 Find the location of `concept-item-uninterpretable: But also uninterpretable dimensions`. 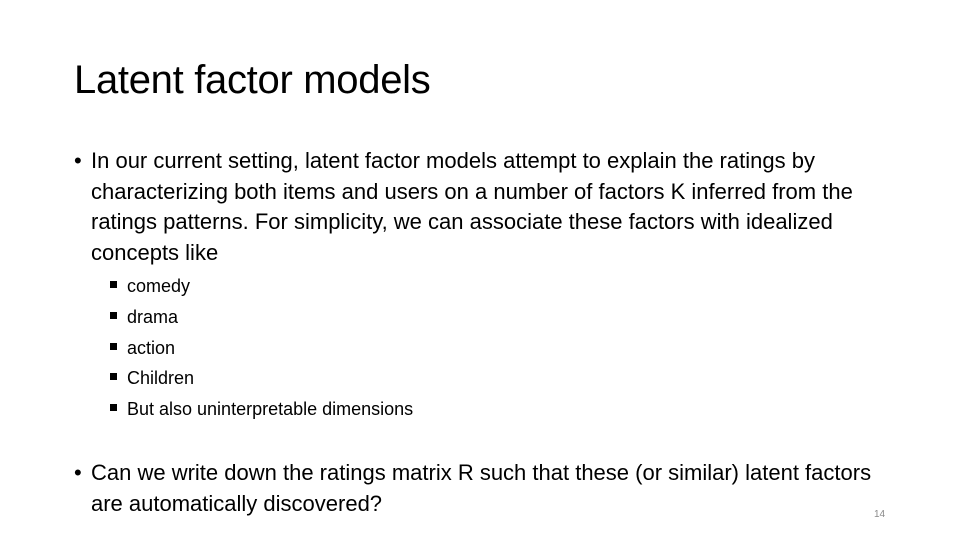

concept-item-uninterpretable: But also uninterpretable dimensions is located at coordinates (261, 410).